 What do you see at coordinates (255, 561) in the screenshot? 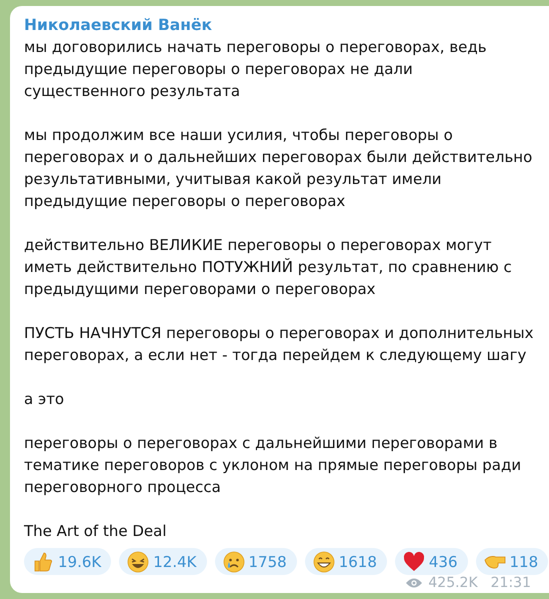
I see `reaction-button: 1758` at bounding box center [255, 561].